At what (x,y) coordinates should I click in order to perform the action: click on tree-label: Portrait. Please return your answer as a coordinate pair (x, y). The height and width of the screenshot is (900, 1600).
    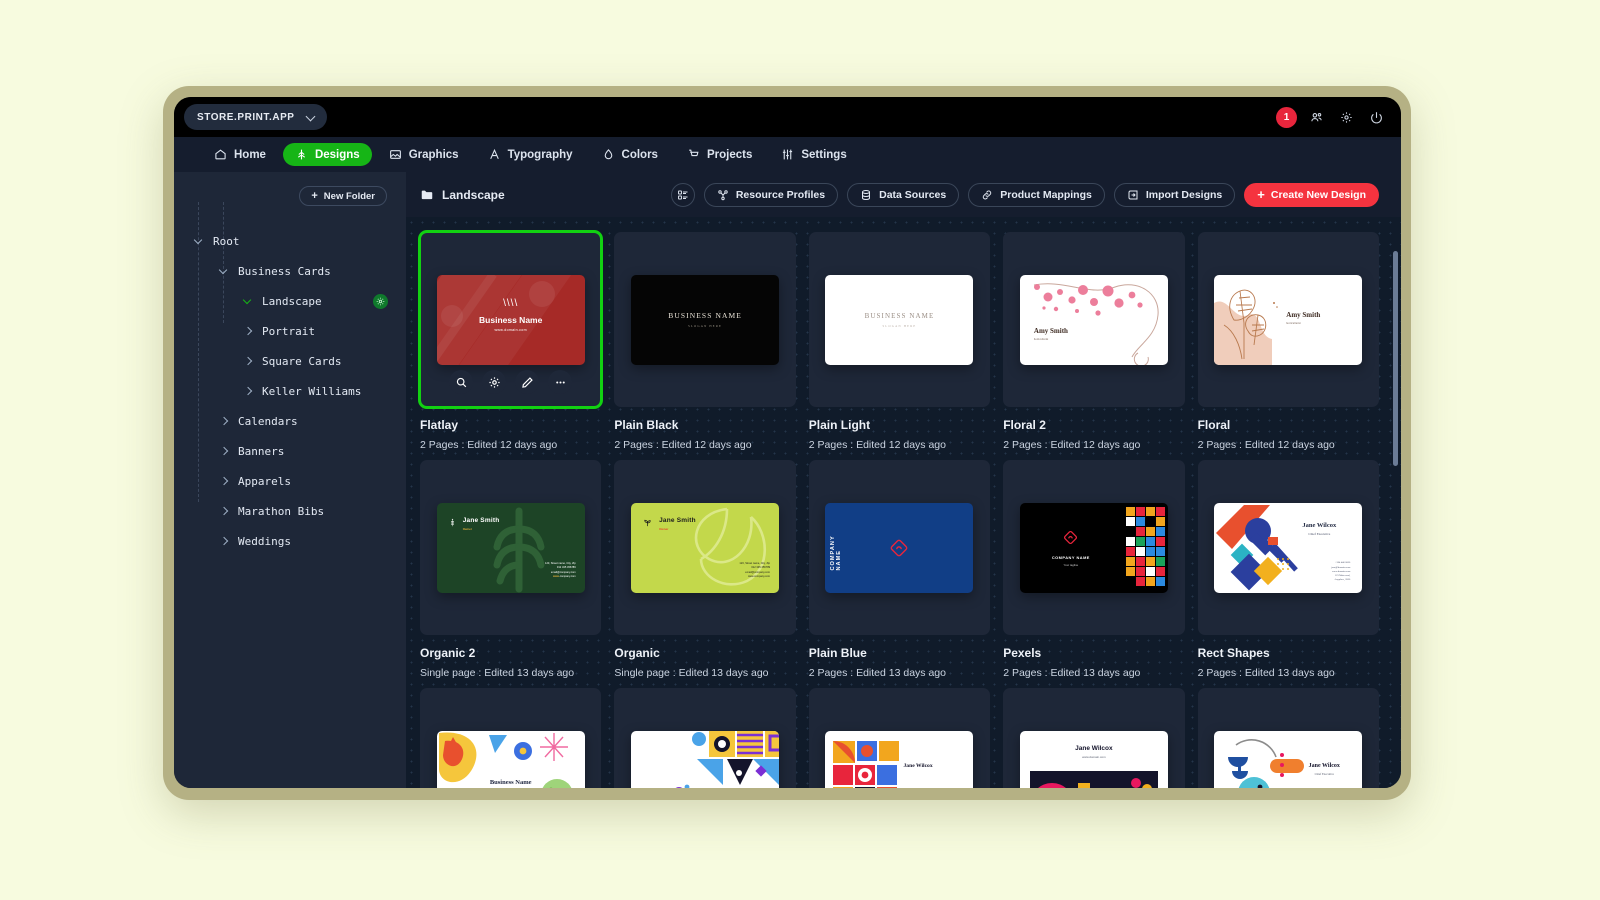
    Looking at the image, I should click on (288, 331).